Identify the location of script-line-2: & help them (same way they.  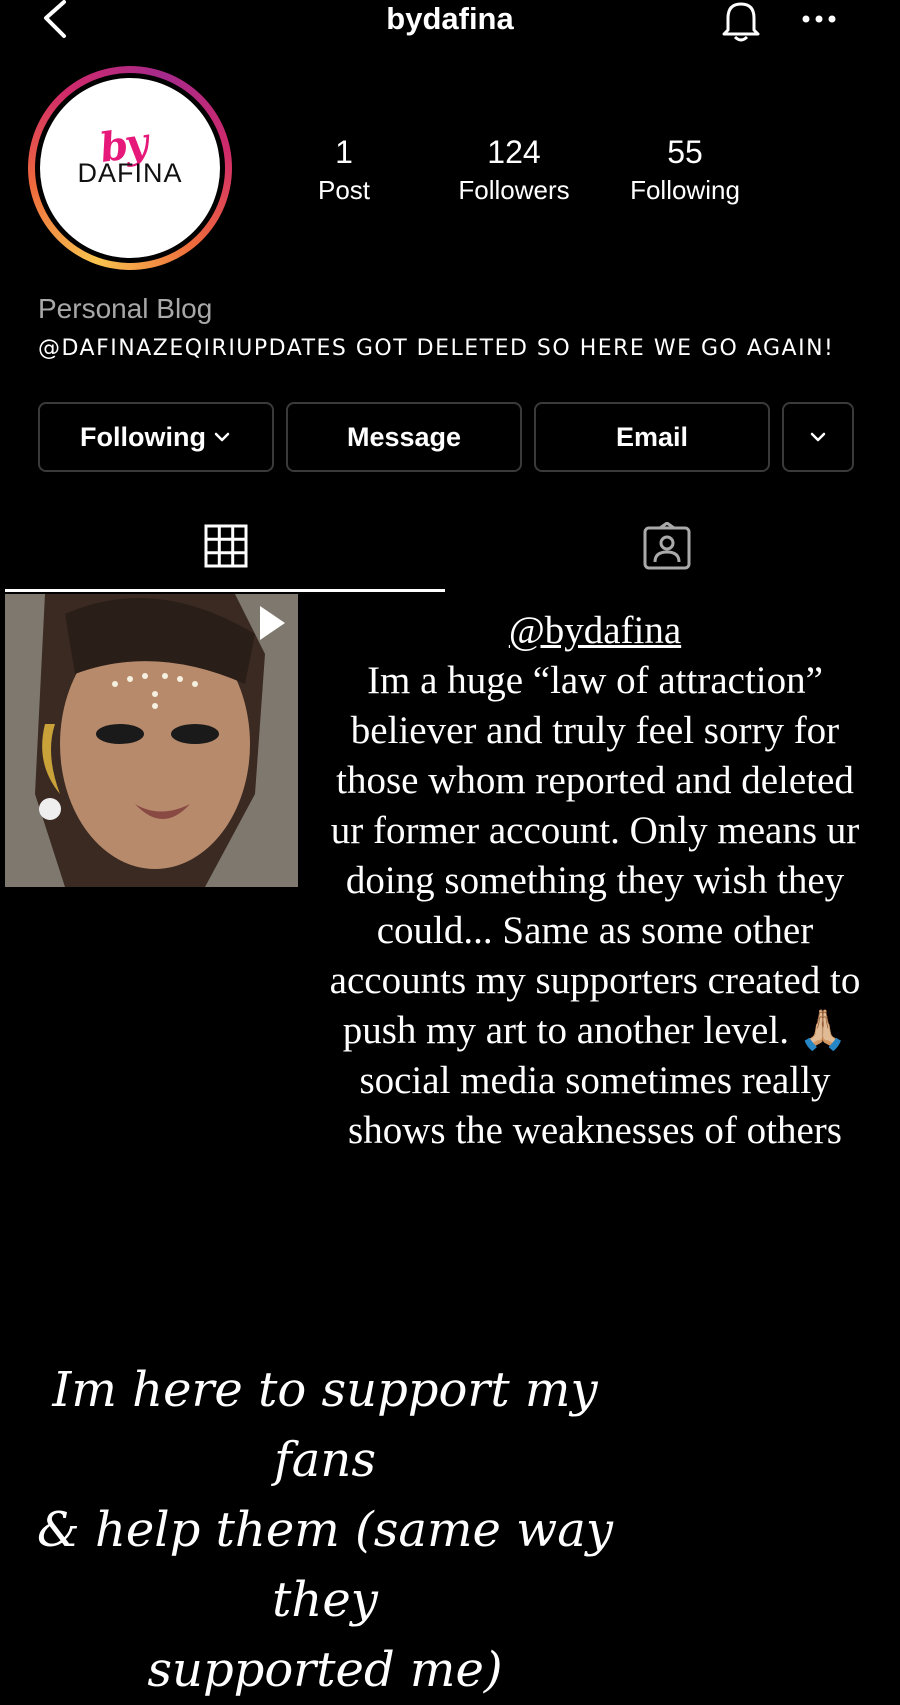
(325, 1565).